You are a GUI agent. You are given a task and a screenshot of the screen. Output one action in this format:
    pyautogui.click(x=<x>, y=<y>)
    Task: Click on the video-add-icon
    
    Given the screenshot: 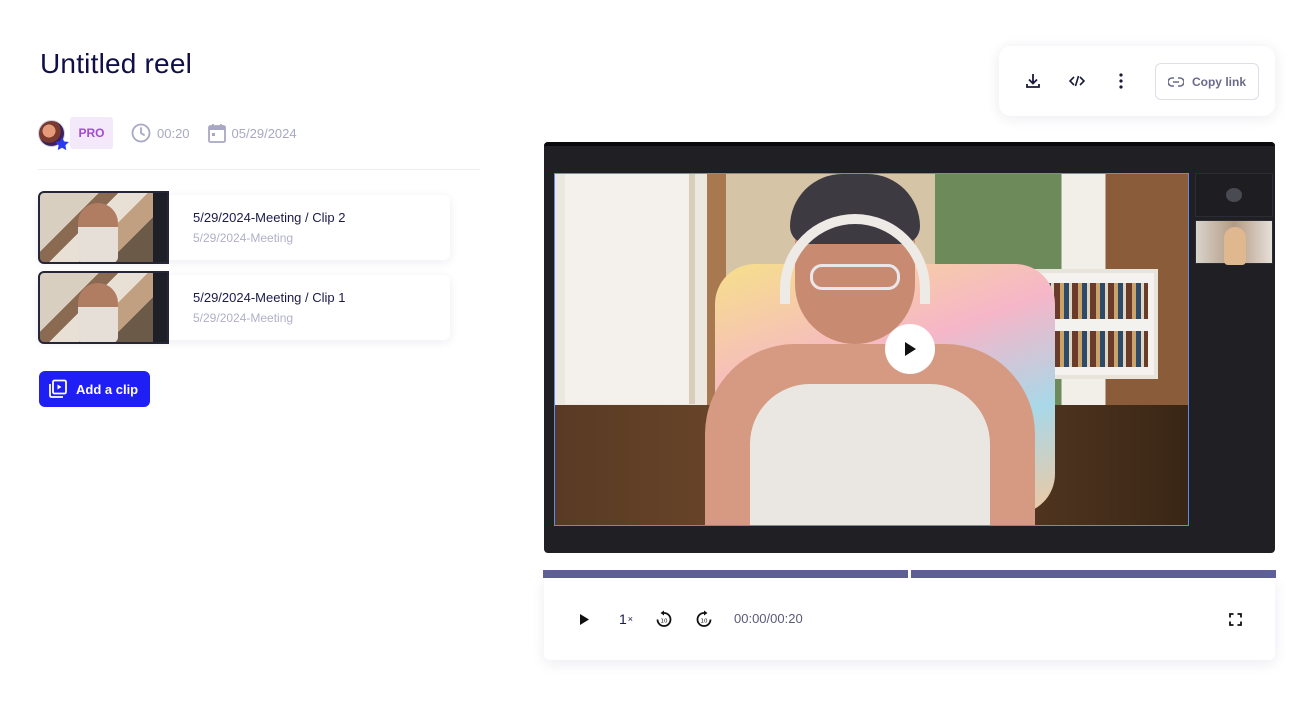 What is the action you would take?
    pyautogui.click(x=58, y=388)
    